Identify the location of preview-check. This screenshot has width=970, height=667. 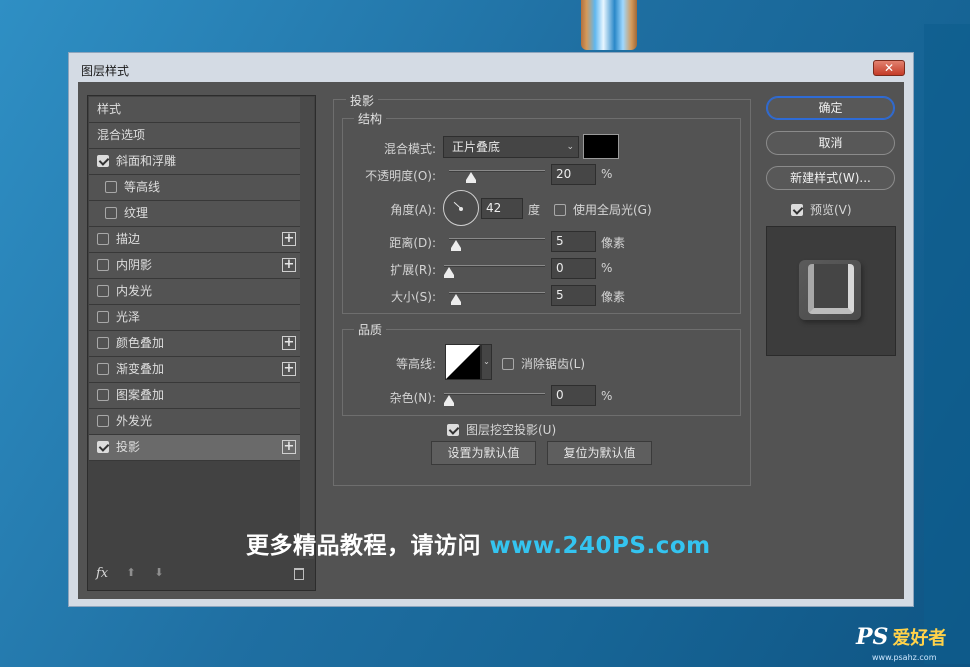
(797, 210).